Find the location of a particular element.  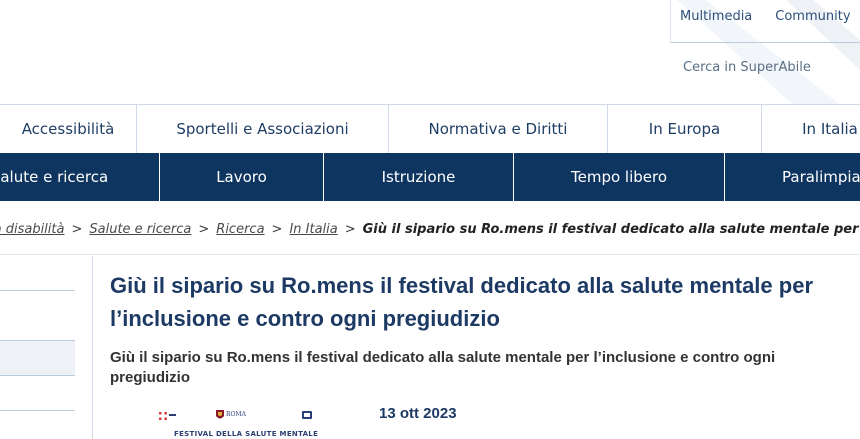

breadcrumb-link-in-italia: In Italia is located at coordinates (313, 229).